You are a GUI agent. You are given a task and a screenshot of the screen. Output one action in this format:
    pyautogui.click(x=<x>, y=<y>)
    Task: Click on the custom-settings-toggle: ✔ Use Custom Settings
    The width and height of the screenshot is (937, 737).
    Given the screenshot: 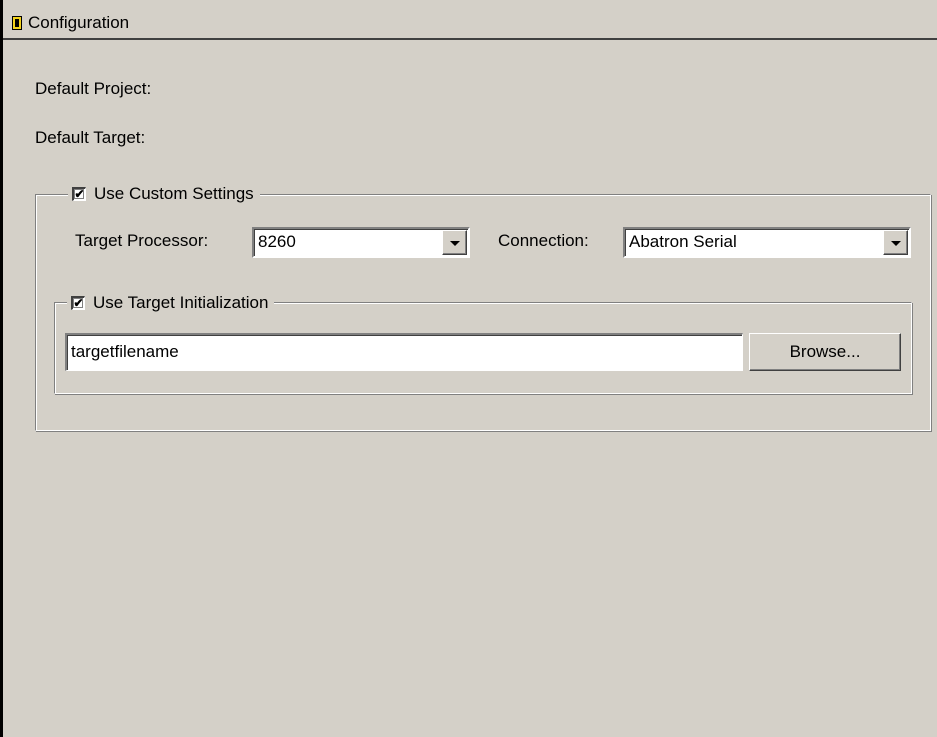 What is the action you would take?
    pyautogui.click(x=164, y=194)
    